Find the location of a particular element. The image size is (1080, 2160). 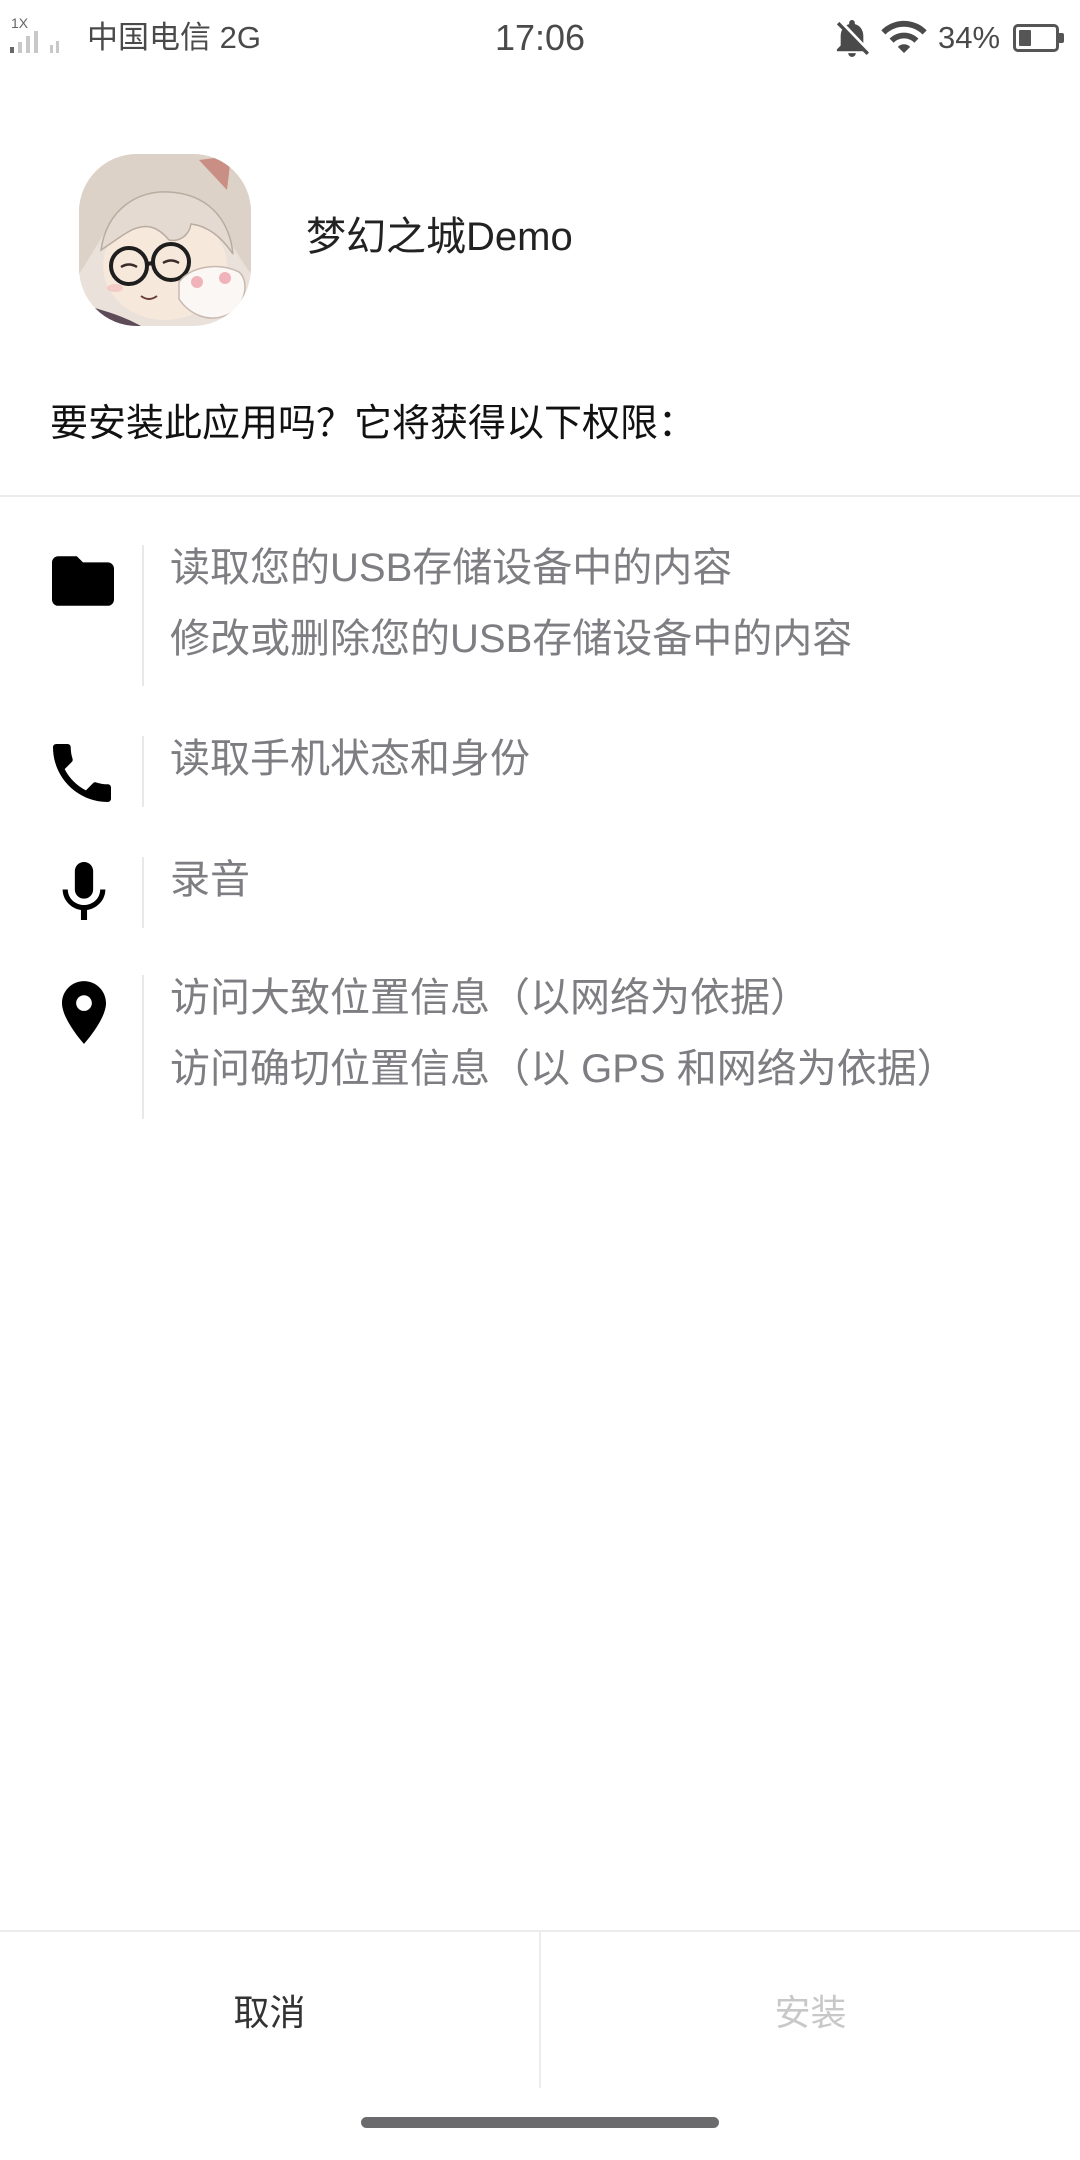

permission-line: 访问确切位置信息（以 GPS 和网络为依据） is located at coordinates (563, 1069).